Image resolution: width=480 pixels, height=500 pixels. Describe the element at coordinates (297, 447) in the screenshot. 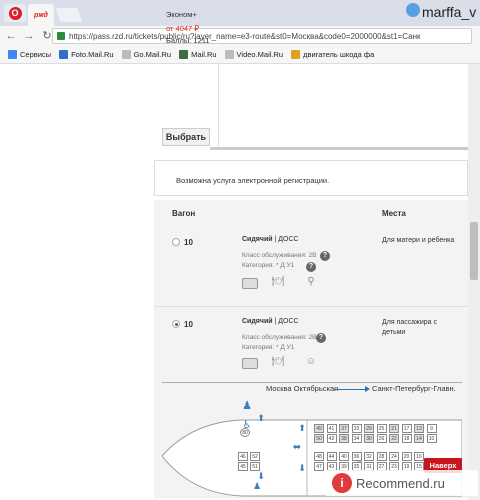

I see `arrows-horizontal-icon: ⬌` at that location.